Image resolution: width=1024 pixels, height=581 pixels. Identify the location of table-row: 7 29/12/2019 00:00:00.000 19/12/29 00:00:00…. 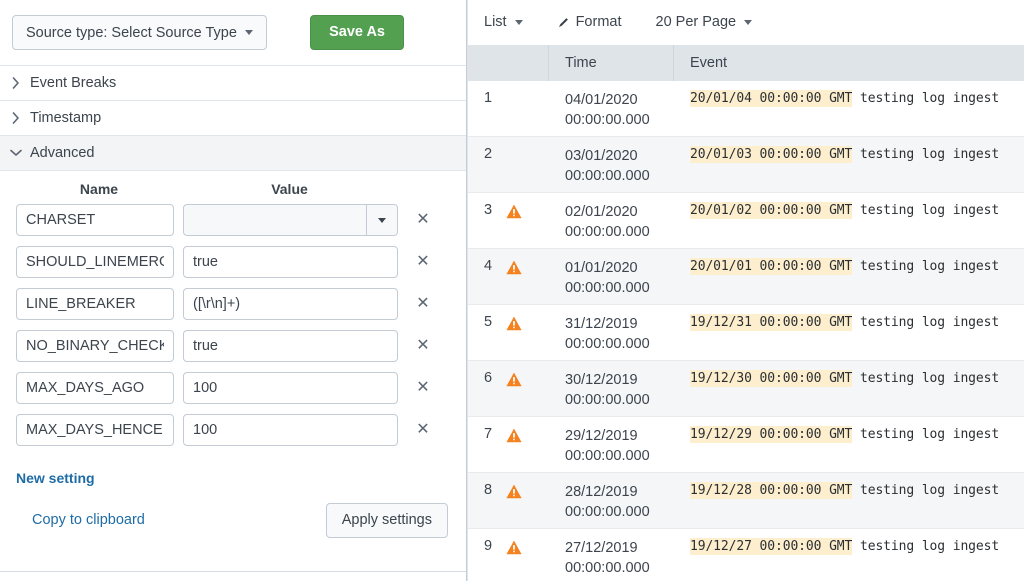
(746, 445).